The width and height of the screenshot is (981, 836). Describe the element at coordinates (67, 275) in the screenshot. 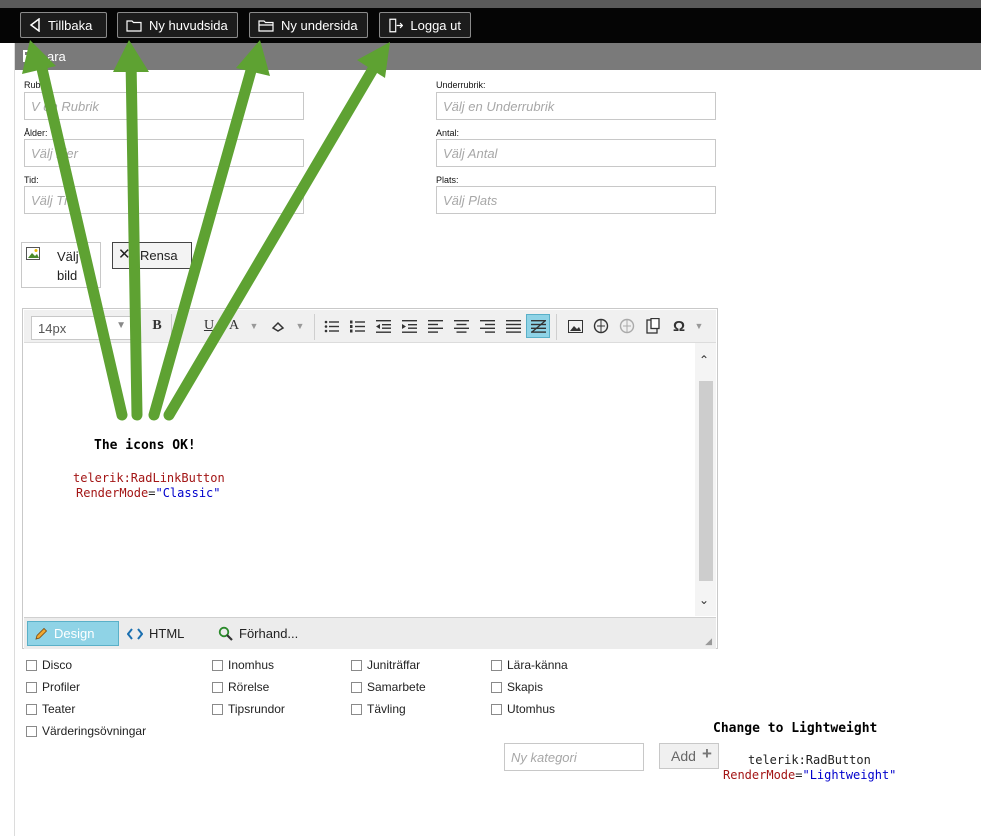

I see `choose-image-label-2: bild` at that location.